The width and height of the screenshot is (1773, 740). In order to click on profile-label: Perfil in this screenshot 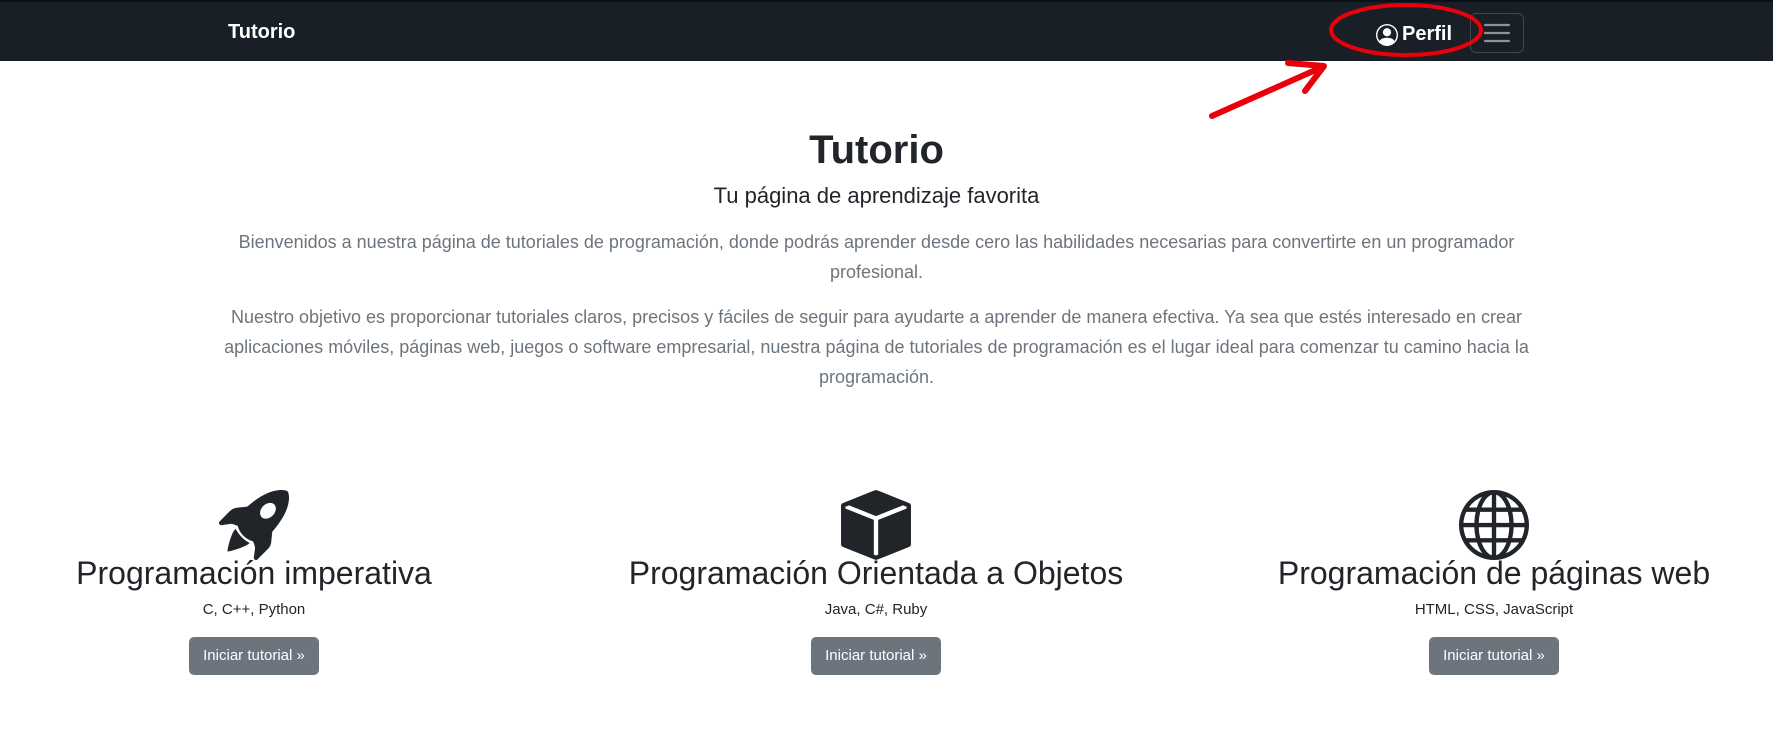, I will do `click(1427, 33)`.